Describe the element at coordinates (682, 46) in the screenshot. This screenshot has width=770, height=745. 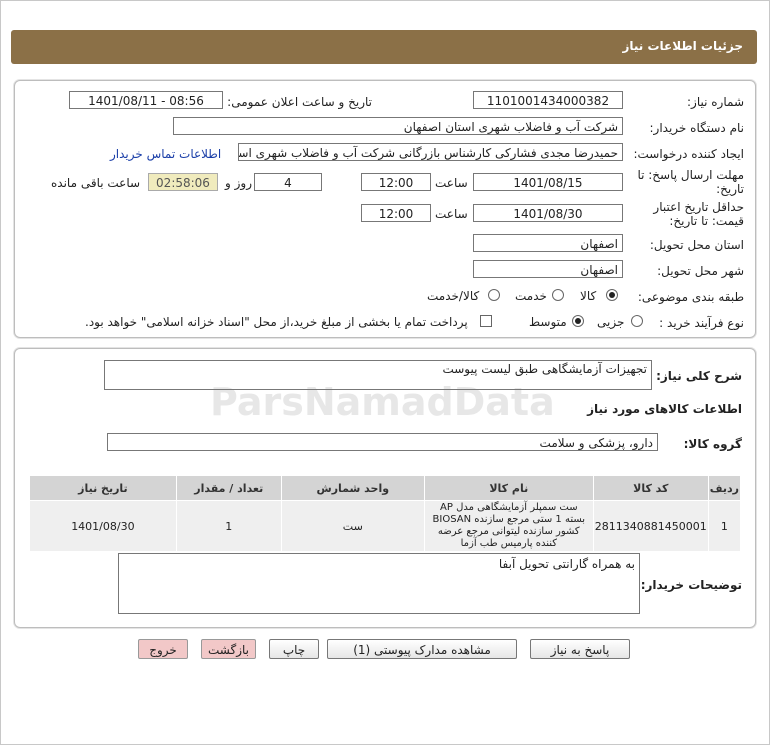
I see `page-title: جزئیات اطلاعات نیاز` at that location.